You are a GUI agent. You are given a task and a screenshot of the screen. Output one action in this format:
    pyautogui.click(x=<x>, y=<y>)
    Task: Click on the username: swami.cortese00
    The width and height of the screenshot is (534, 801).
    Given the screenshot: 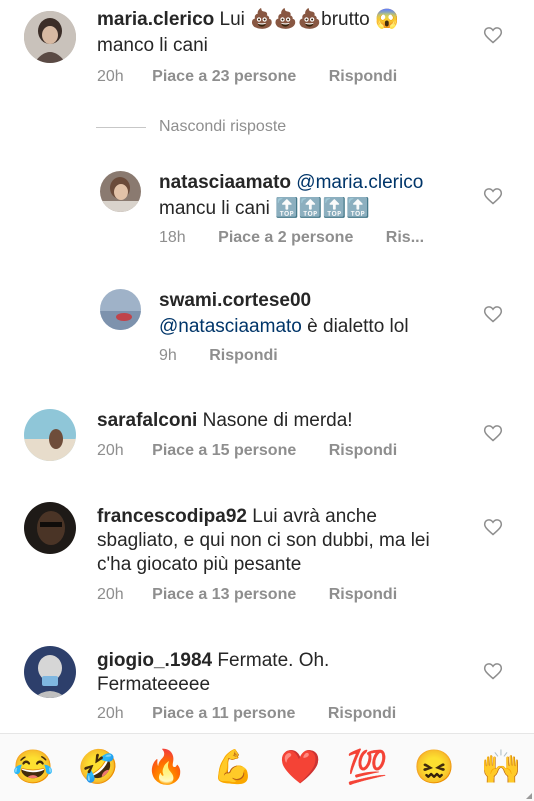 What is the action you would take?
    pyautogui.click(x=235, y=300)
    